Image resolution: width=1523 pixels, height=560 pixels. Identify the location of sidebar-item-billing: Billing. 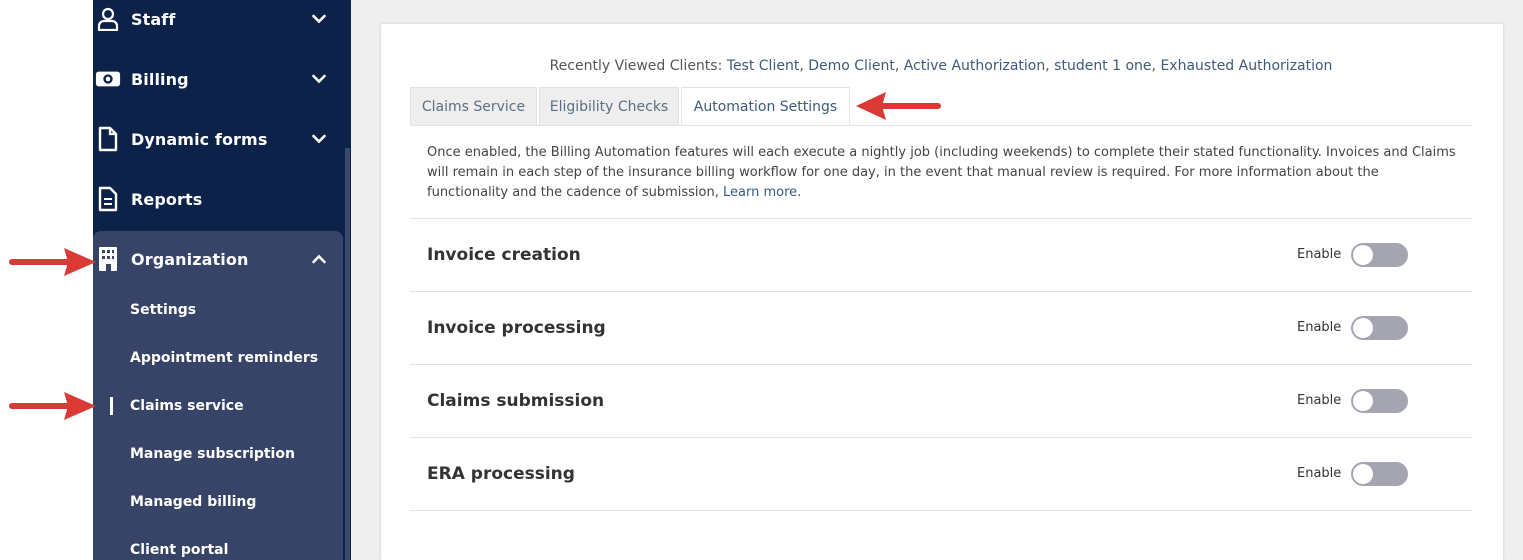
(219, 79).